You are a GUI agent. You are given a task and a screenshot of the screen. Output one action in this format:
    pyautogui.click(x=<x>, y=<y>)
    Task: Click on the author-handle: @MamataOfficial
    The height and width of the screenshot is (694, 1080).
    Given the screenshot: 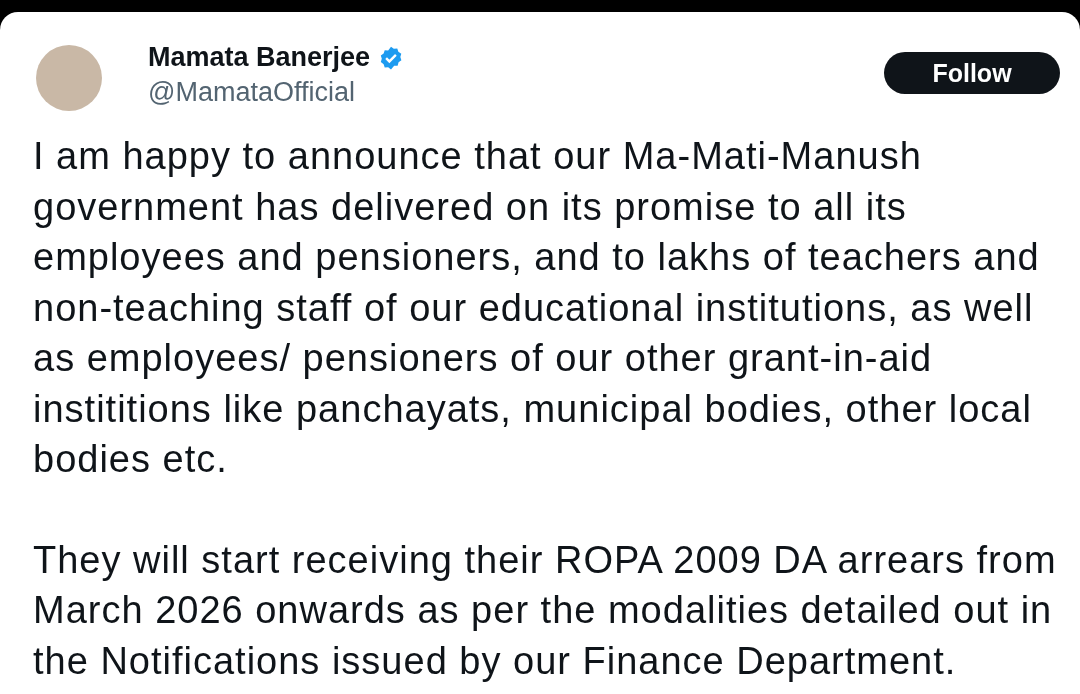 What is the action you would take?
    pyautogui.click(x=252, y=92)
    